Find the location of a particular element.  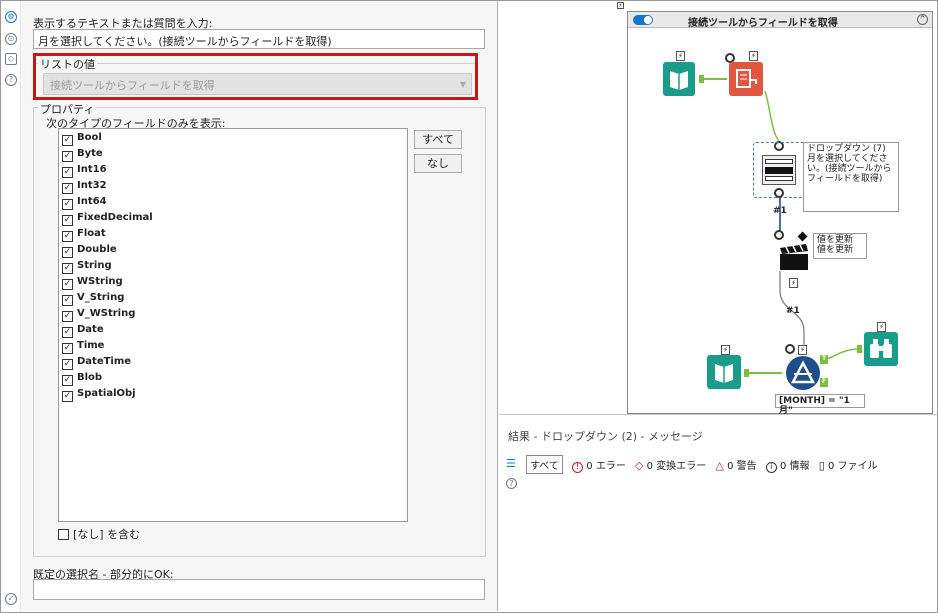

field-type-item: ✓ Bool is located at coordinates (82, 139).